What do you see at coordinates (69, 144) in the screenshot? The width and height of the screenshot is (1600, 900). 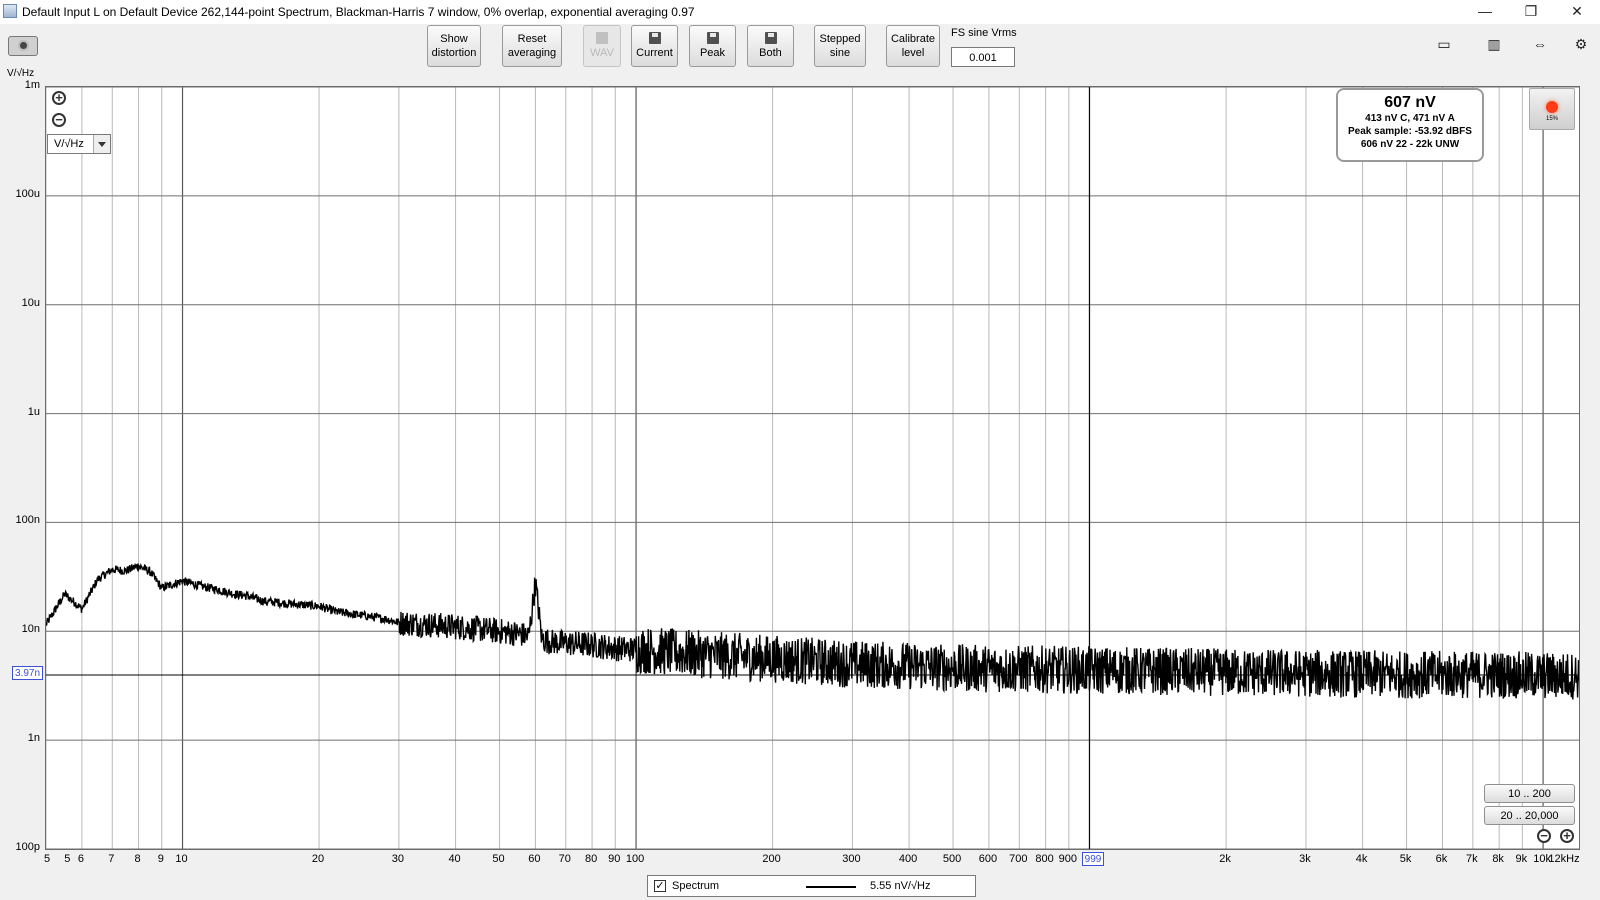 I see `units-select-value: V/√Hz` at bounding box center [69, 144].